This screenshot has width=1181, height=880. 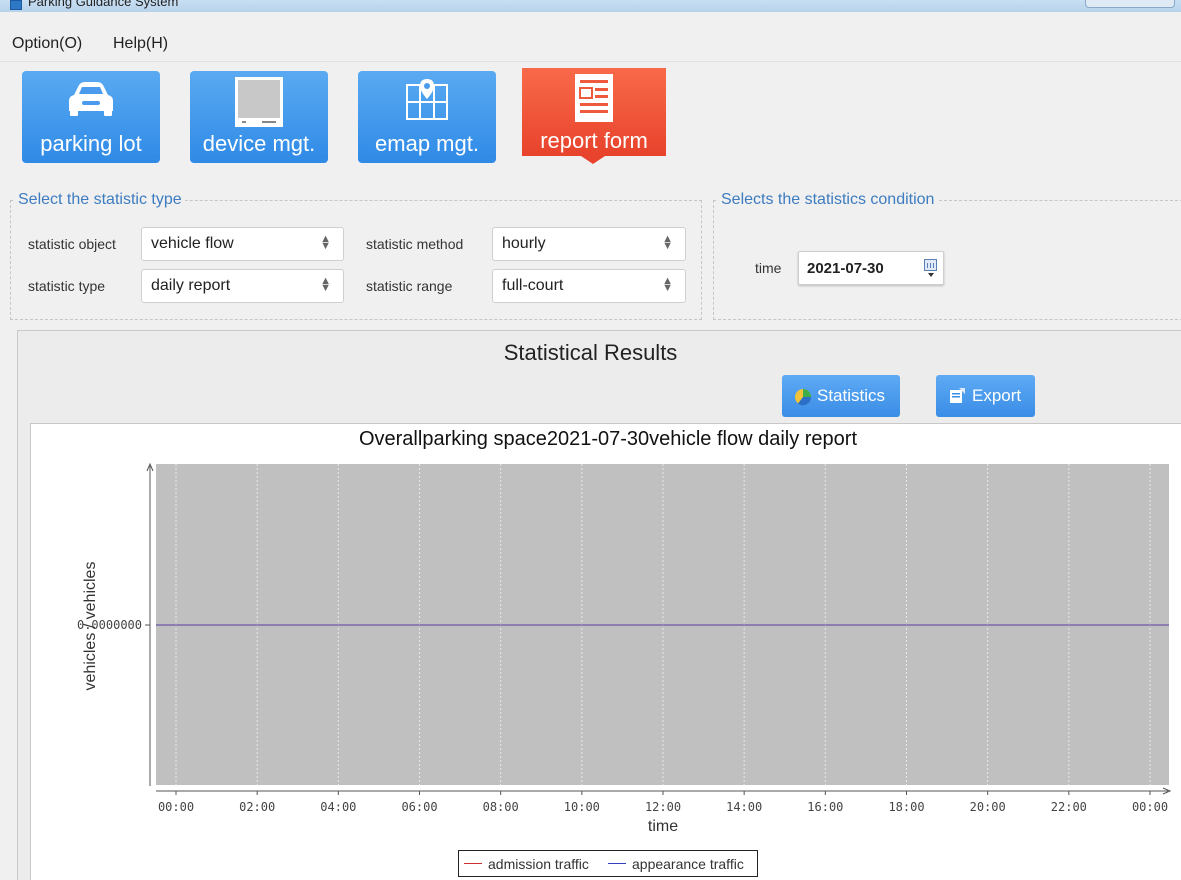 What do you see at coordinates (594, 140) in the screenshot?
I see `module-label: report form` at bounding box center [594, 140].